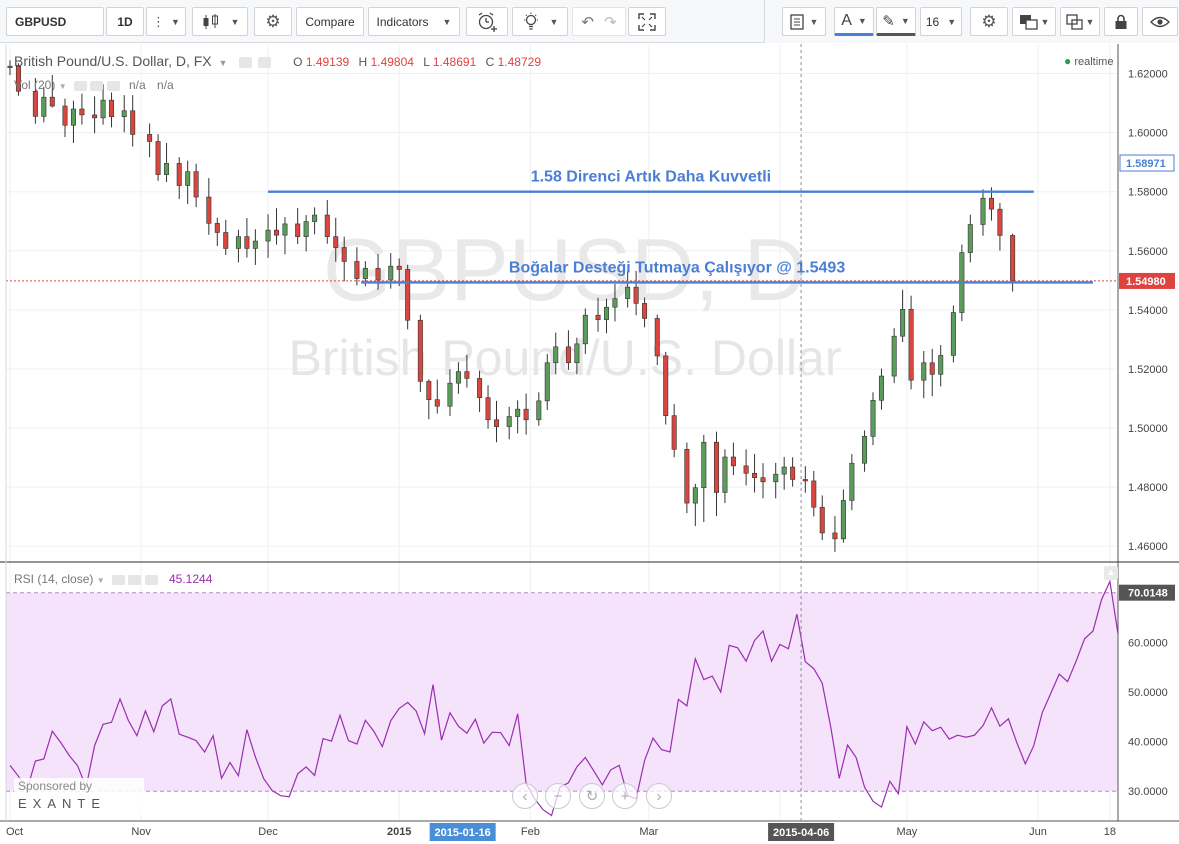  What do you see at coordinates (525, 796) in the screenshot?
I see `scroll-left-button: ‹` at bounding box center [525, 796].